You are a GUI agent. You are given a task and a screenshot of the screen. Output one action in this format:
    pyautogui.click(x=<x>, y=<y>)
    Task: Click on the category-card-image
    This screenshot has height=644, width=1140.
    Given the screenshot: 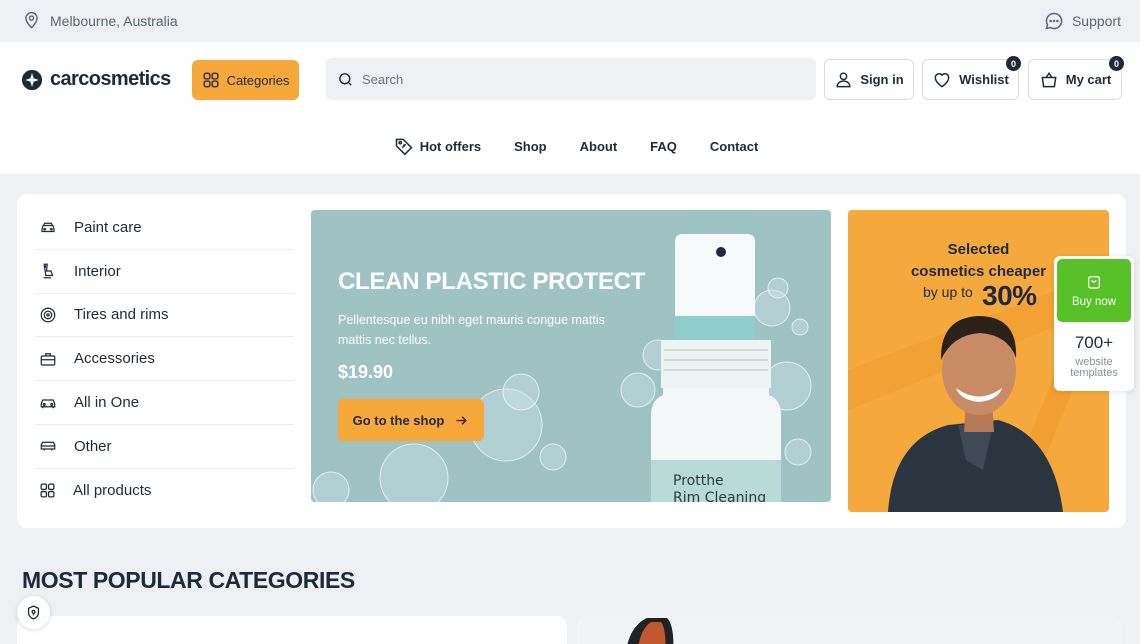 What is the action you would take?
    pyautogui.click(x=849, y=630)
    